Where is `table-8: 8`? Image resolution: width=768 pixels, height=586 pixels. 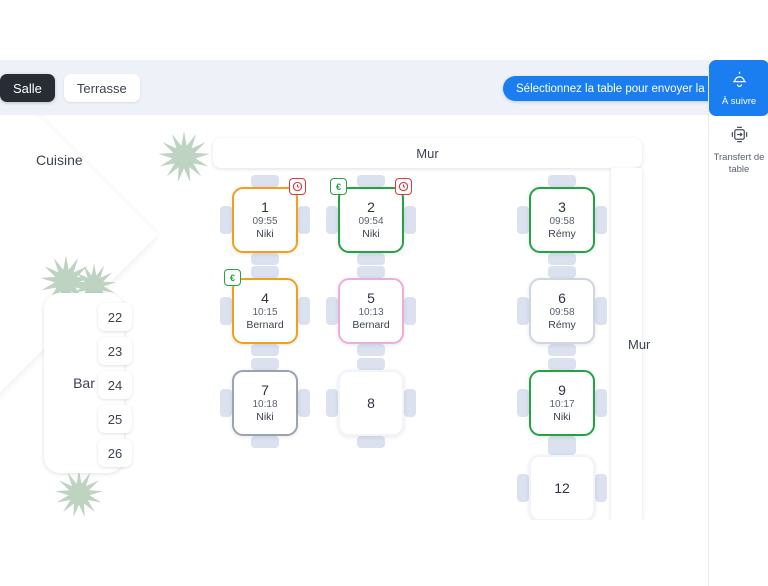
table-8: 8 is located at coordinates (371, 403).